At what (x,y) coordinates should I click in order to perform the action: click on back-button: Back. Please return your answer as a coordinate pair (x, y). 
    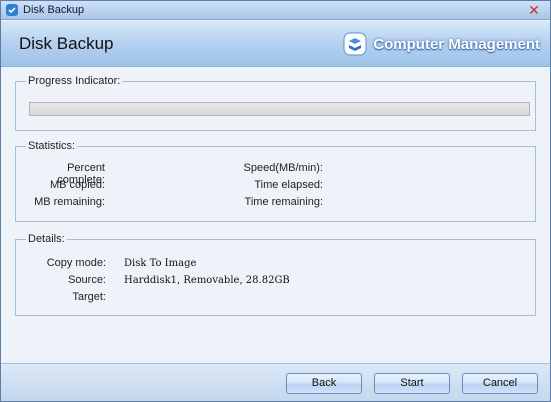
    Looking at the image, I should click on (324, 383).